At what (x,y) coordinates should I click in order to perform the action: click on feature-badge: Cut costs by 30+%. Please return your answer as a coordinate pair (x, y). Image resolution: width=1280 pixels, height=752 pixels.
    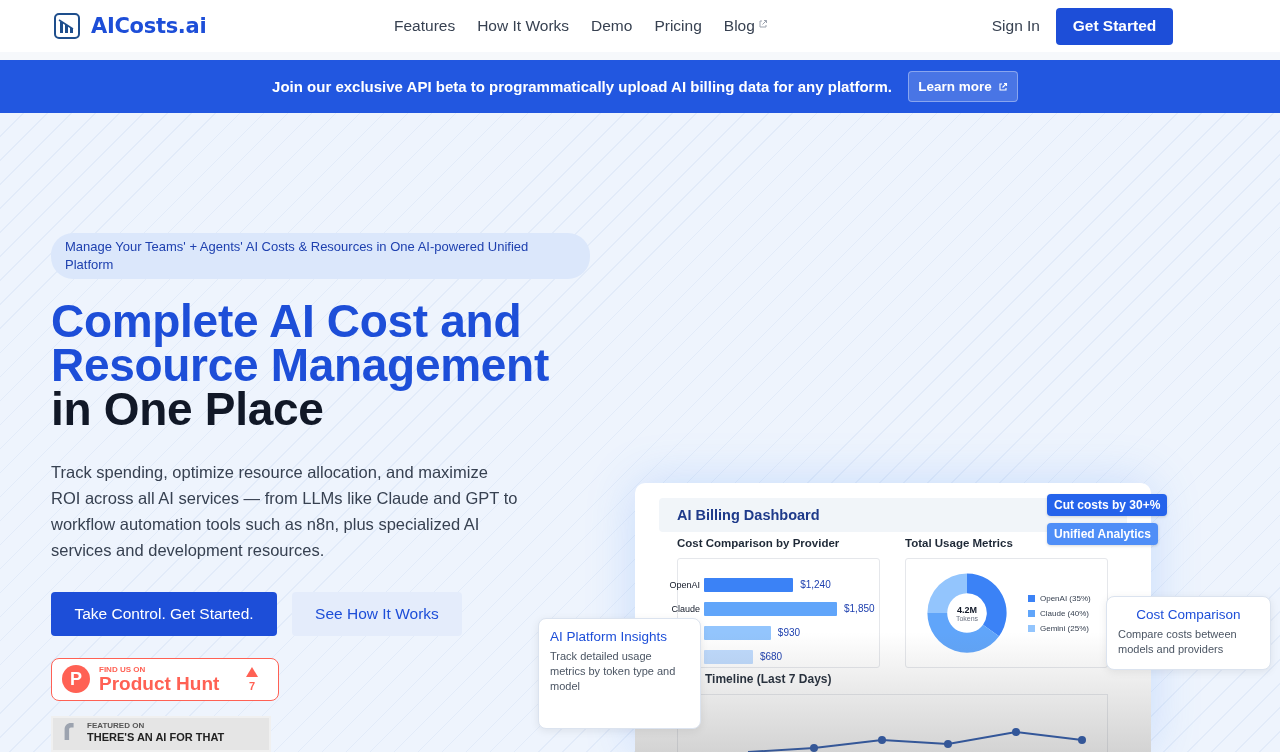
    Looking at the image, I should click on (1107, 505).